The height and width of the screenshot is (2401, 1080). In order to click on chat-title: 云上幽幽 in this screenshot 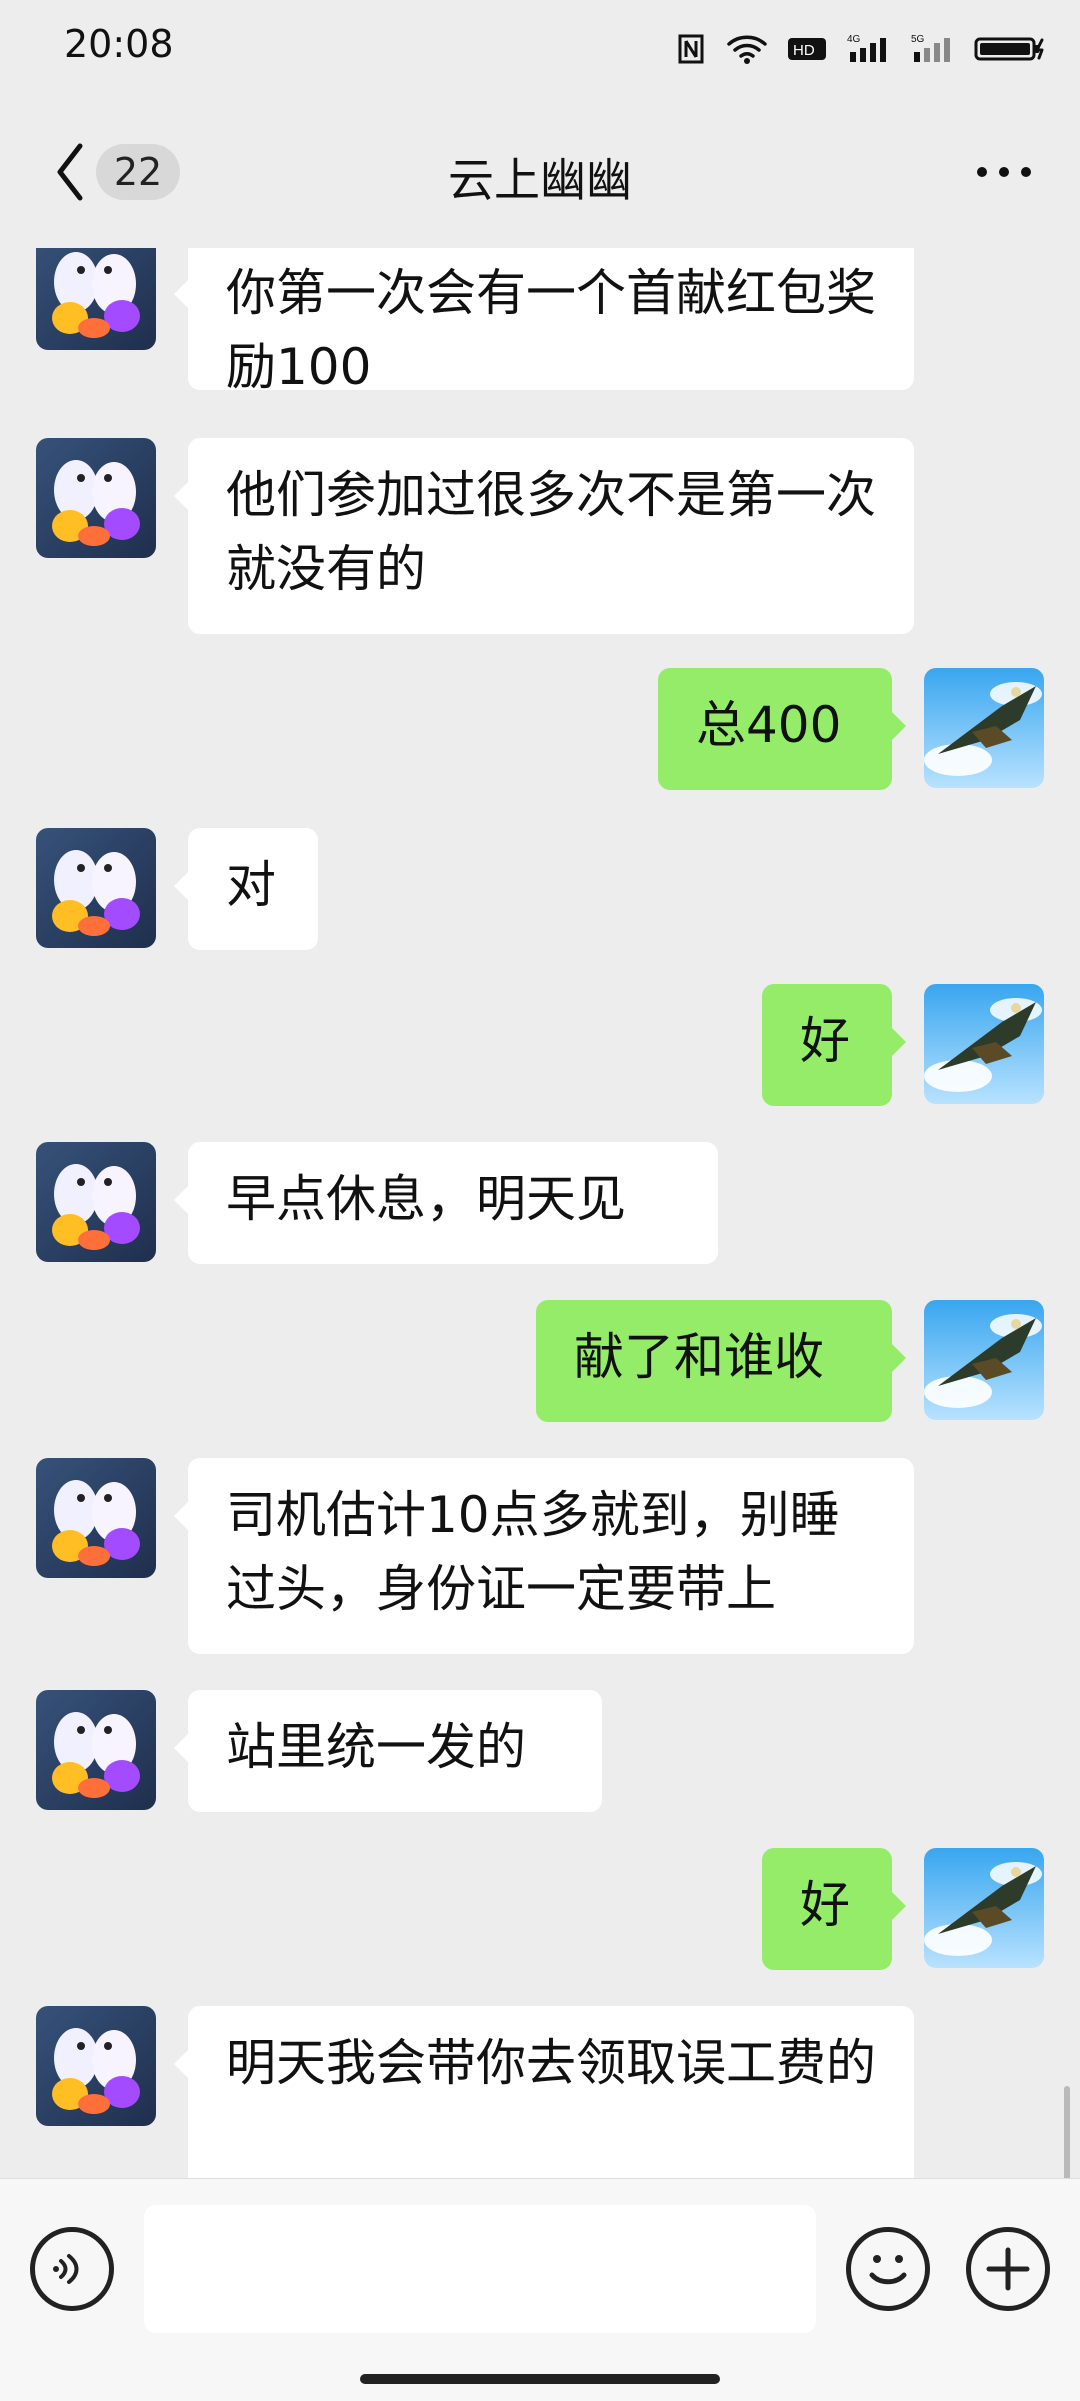, I will do `click(540, 180)`.